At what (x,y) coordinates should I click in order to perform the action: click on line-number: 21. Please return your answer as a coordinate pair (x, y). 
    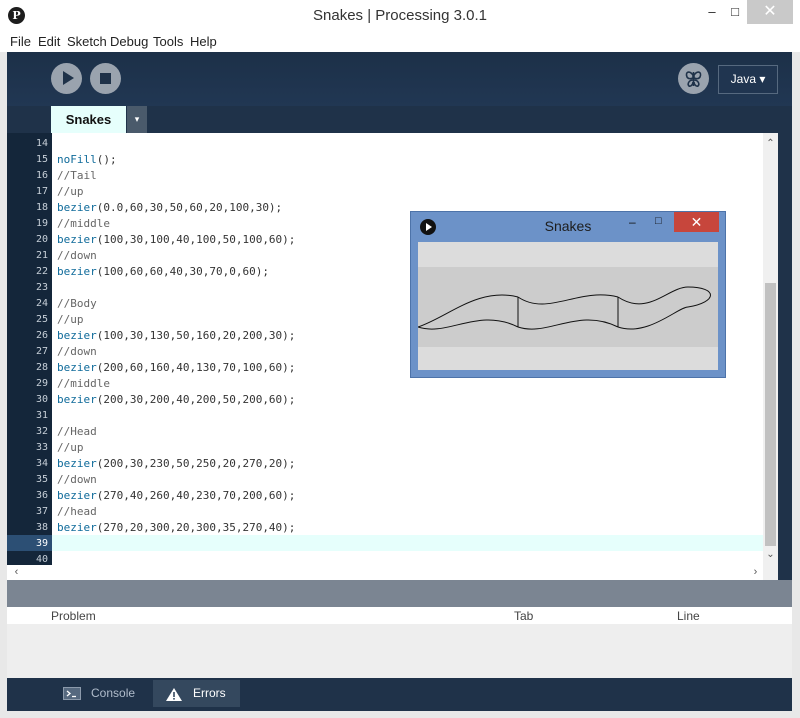
    Looking at the image, I should click on (41, 255).